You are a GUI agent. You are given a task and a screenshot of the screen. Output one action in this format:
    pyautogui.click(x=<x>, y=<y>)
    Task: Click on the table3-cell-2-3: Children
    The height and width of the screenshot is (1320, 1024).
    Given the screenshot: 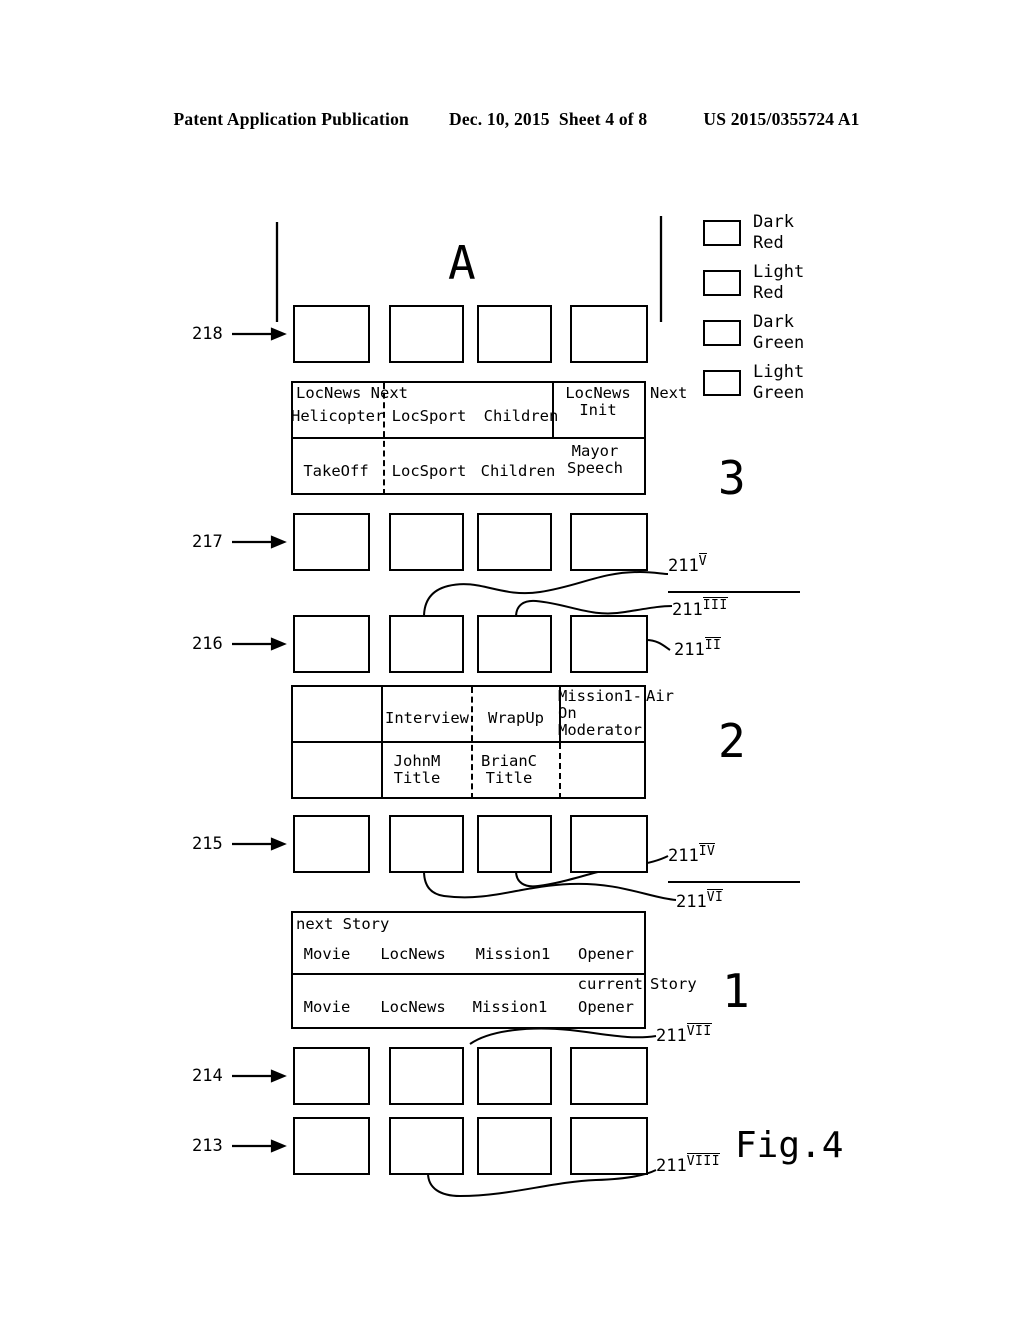 What is the action you would take?
    pyautogui.click(x=518, y=471)
    